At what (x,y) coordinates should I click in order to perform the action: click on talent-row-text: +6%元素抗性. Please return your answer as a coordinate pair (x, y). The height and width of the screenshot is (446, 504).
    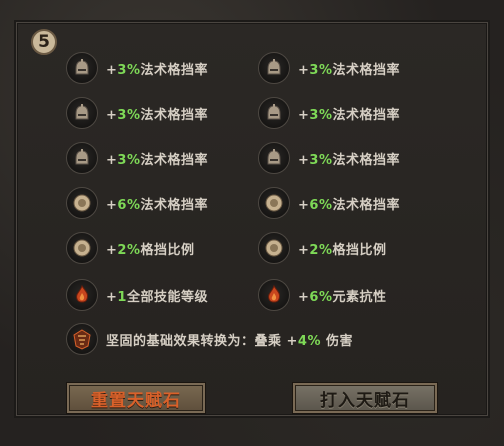
    Looking at the image, I should click on (342, 297).